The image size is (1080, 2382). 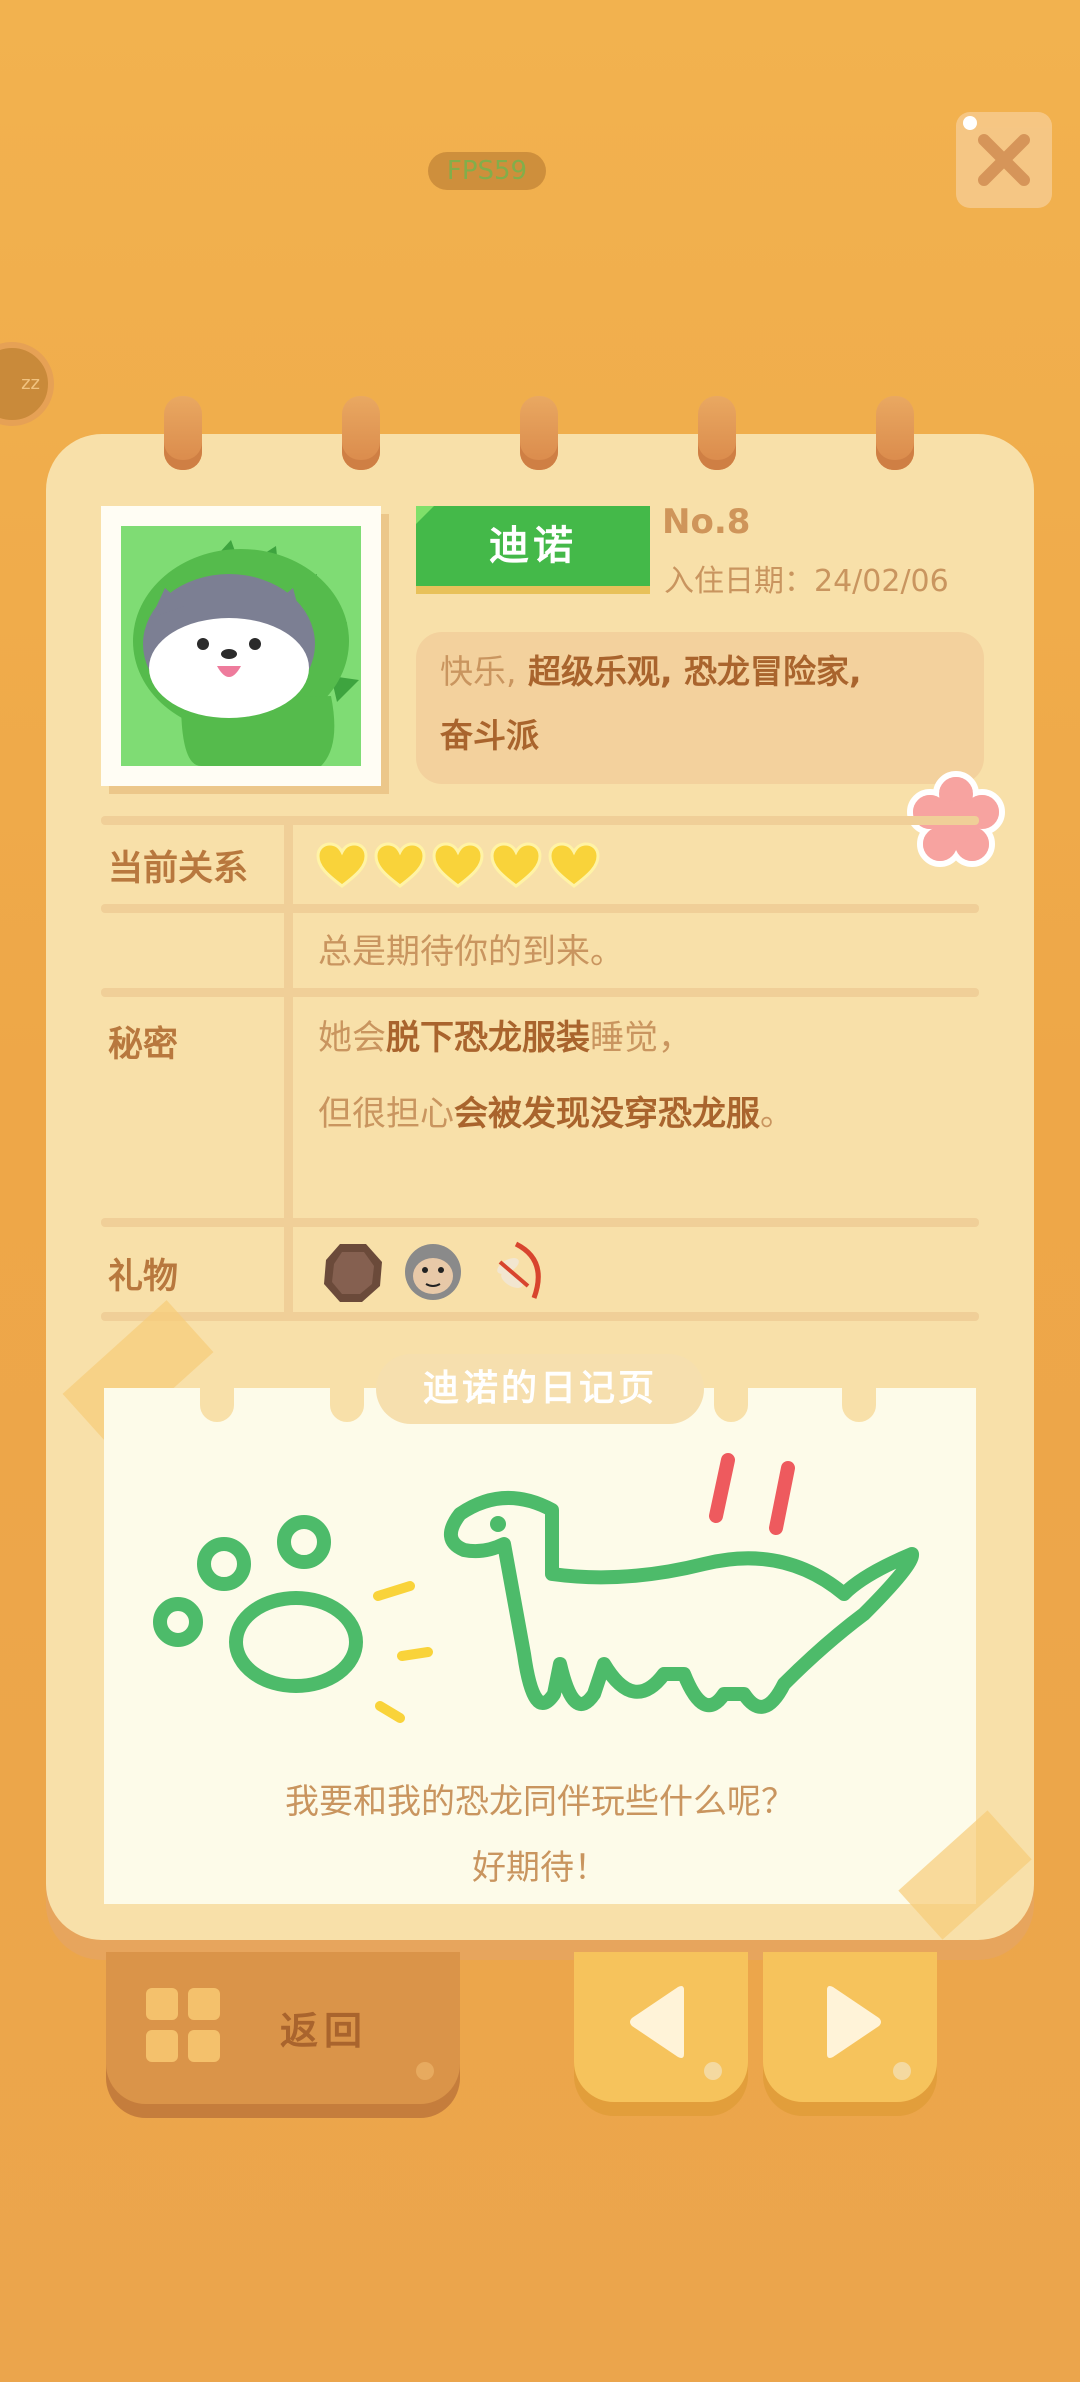 I want to click on trait: 恐龙冒险家,, so click(x=767, y=671).